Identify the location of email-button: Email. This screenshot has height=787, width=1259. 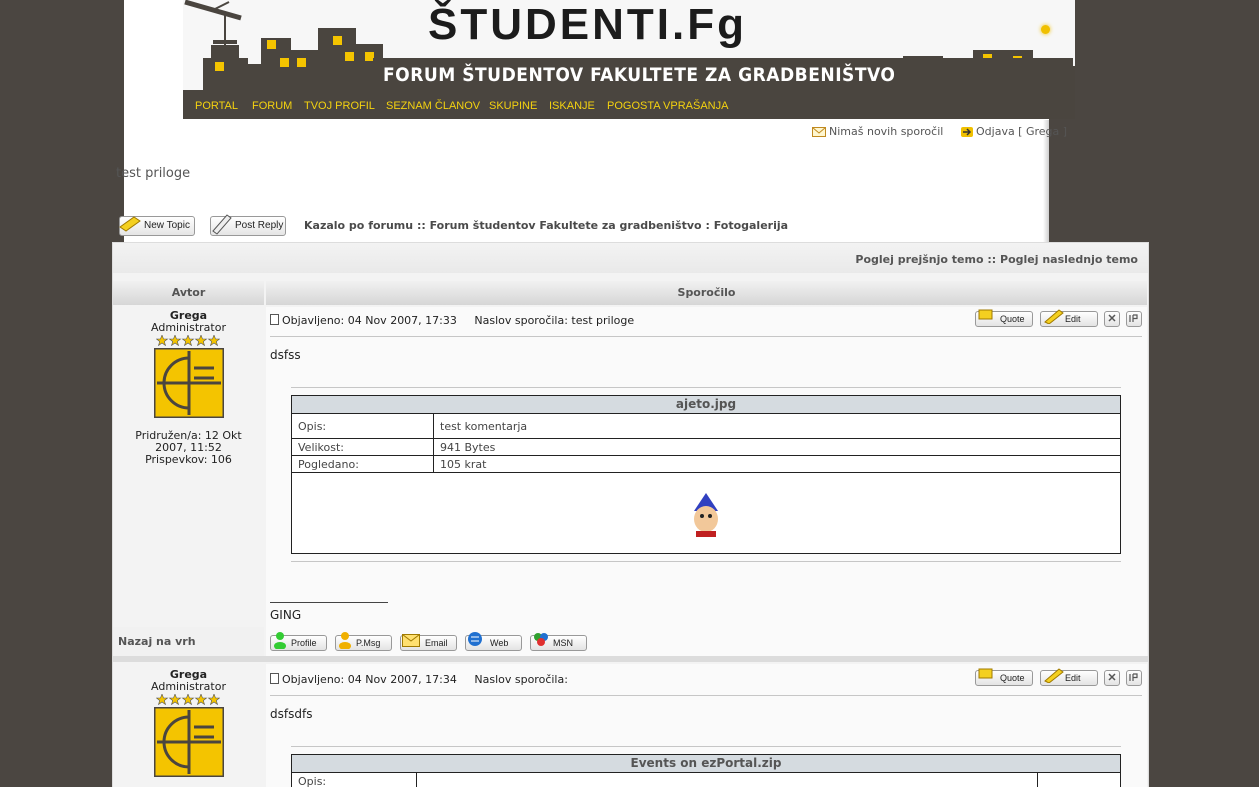
(428, 642).